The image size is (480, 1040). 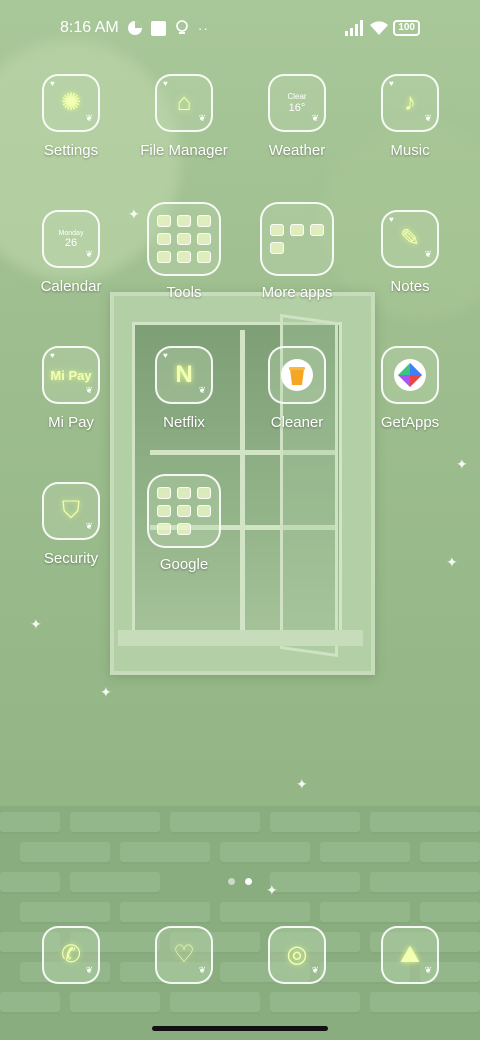 What do you see at coordinates (297, 292) in the screenshot?
I see `app-label: More apps` at bounding box center [297, 292].